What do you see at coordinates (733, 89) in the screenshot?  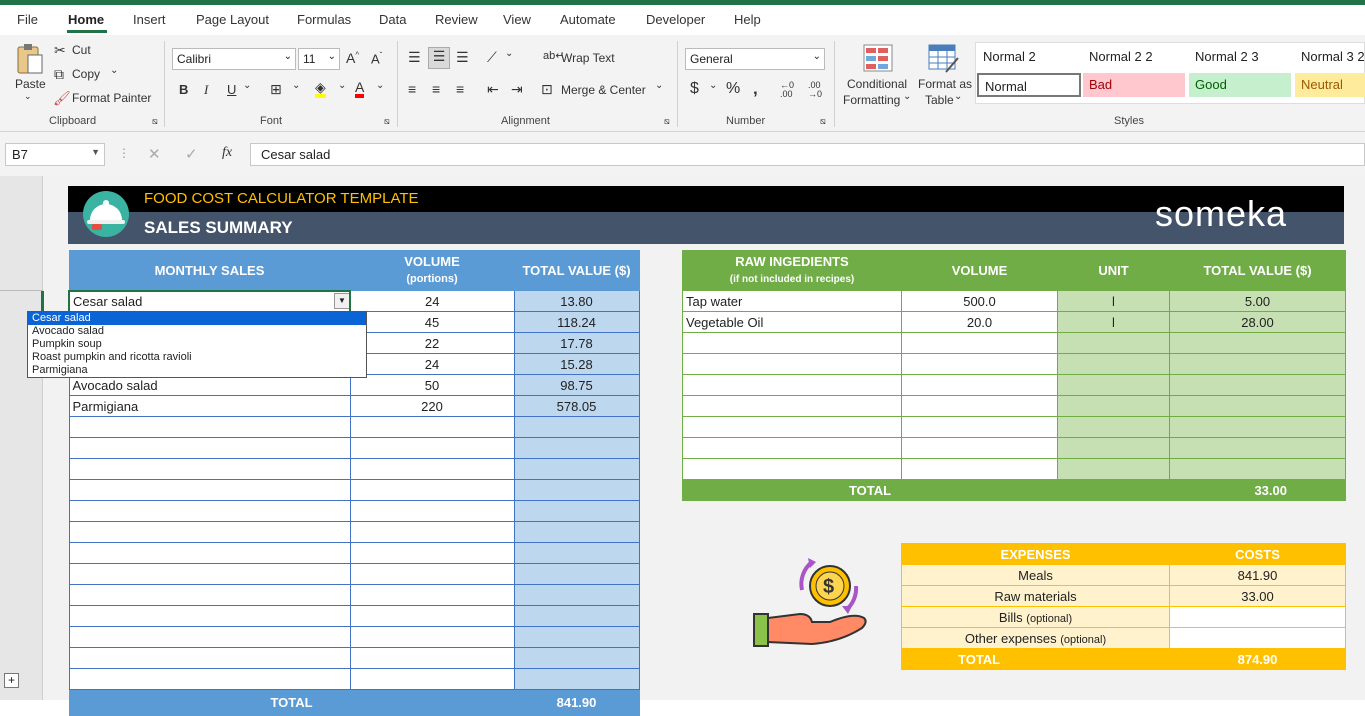 I see `percent-icon: %` at bounding box center [733, 89].